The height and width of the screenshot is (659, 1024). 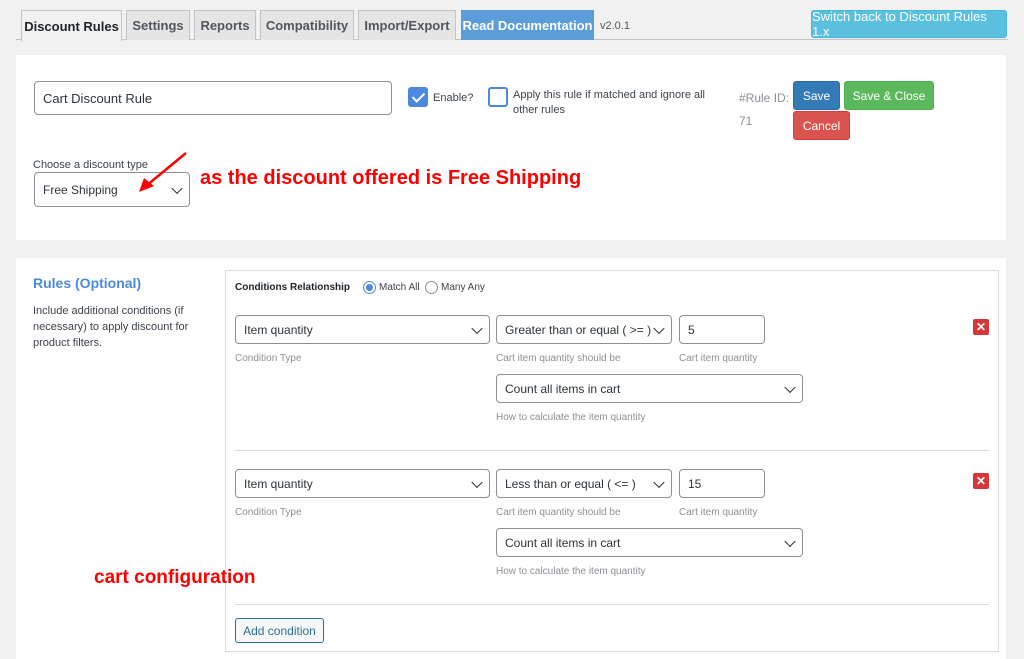 What do you see at coordinates (821, 125) in the screenshot?
I see `cancel-button: Cancel` at bounding box center [821, 125].